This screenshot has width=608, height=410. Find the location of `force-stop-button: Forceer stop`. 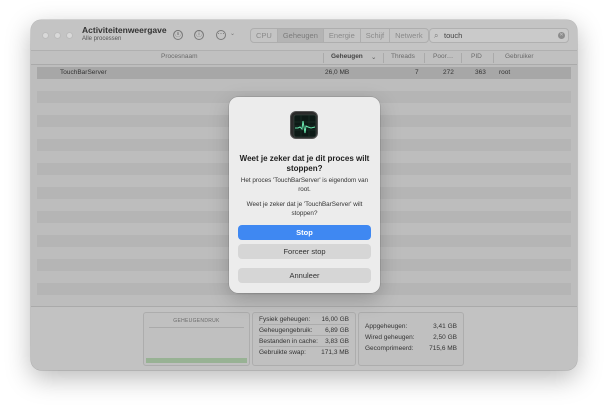

force-stop-button: Forceer stop is located at coordinates (304, 251).